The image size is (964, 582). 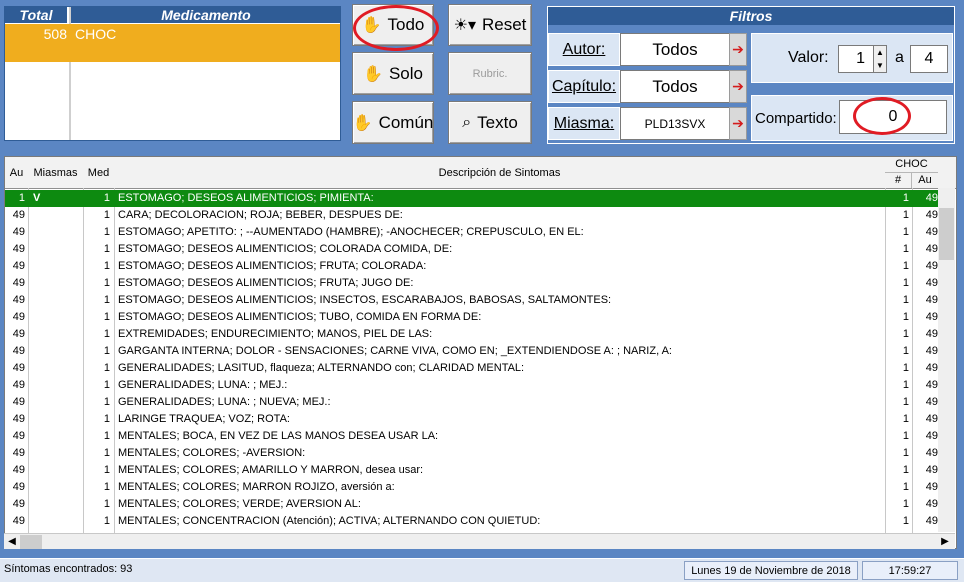 What do you see at coordinates (172, 73) in the screenshot?
I see `medication-list: Total Medicamento 508 CHOC` at bounding box center [172, 73].